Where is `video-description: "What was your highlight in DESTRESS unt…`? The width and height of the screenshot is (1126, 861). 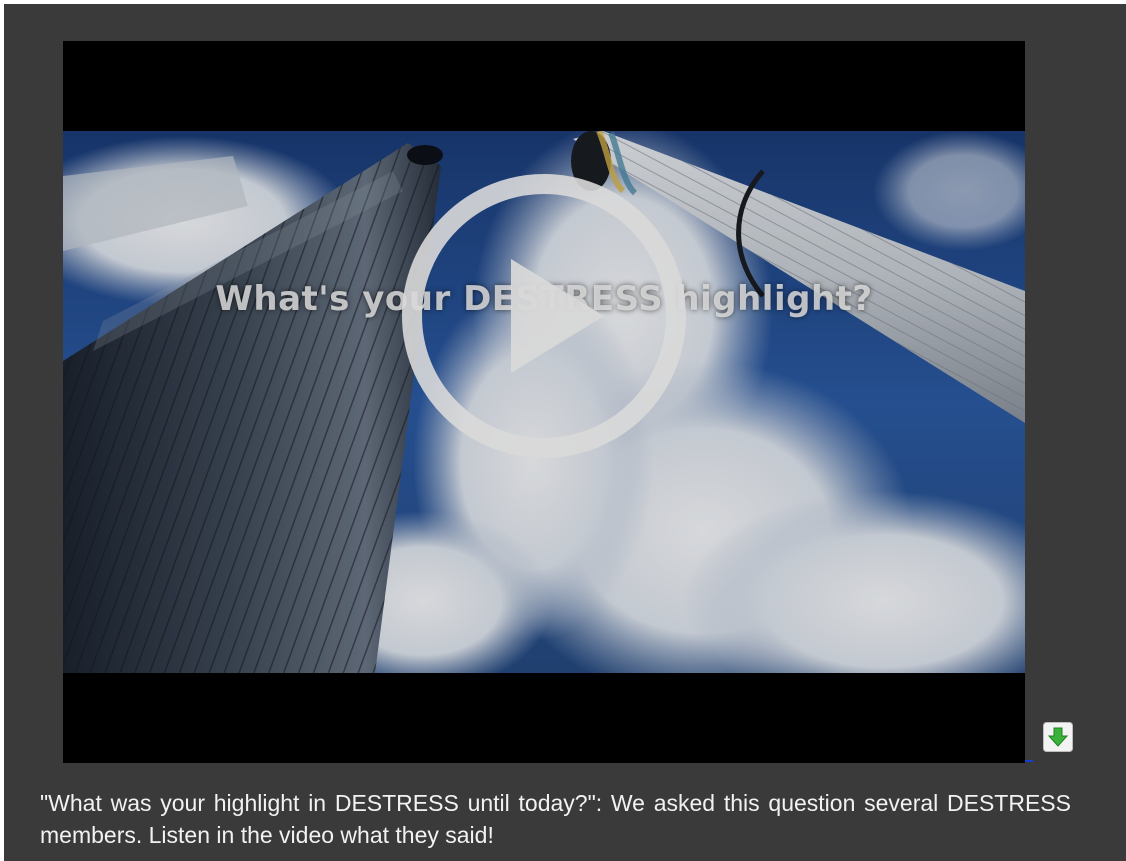
video-description: "What was your highlight in DESTRESS unt… is located at coordinates (555, 819).